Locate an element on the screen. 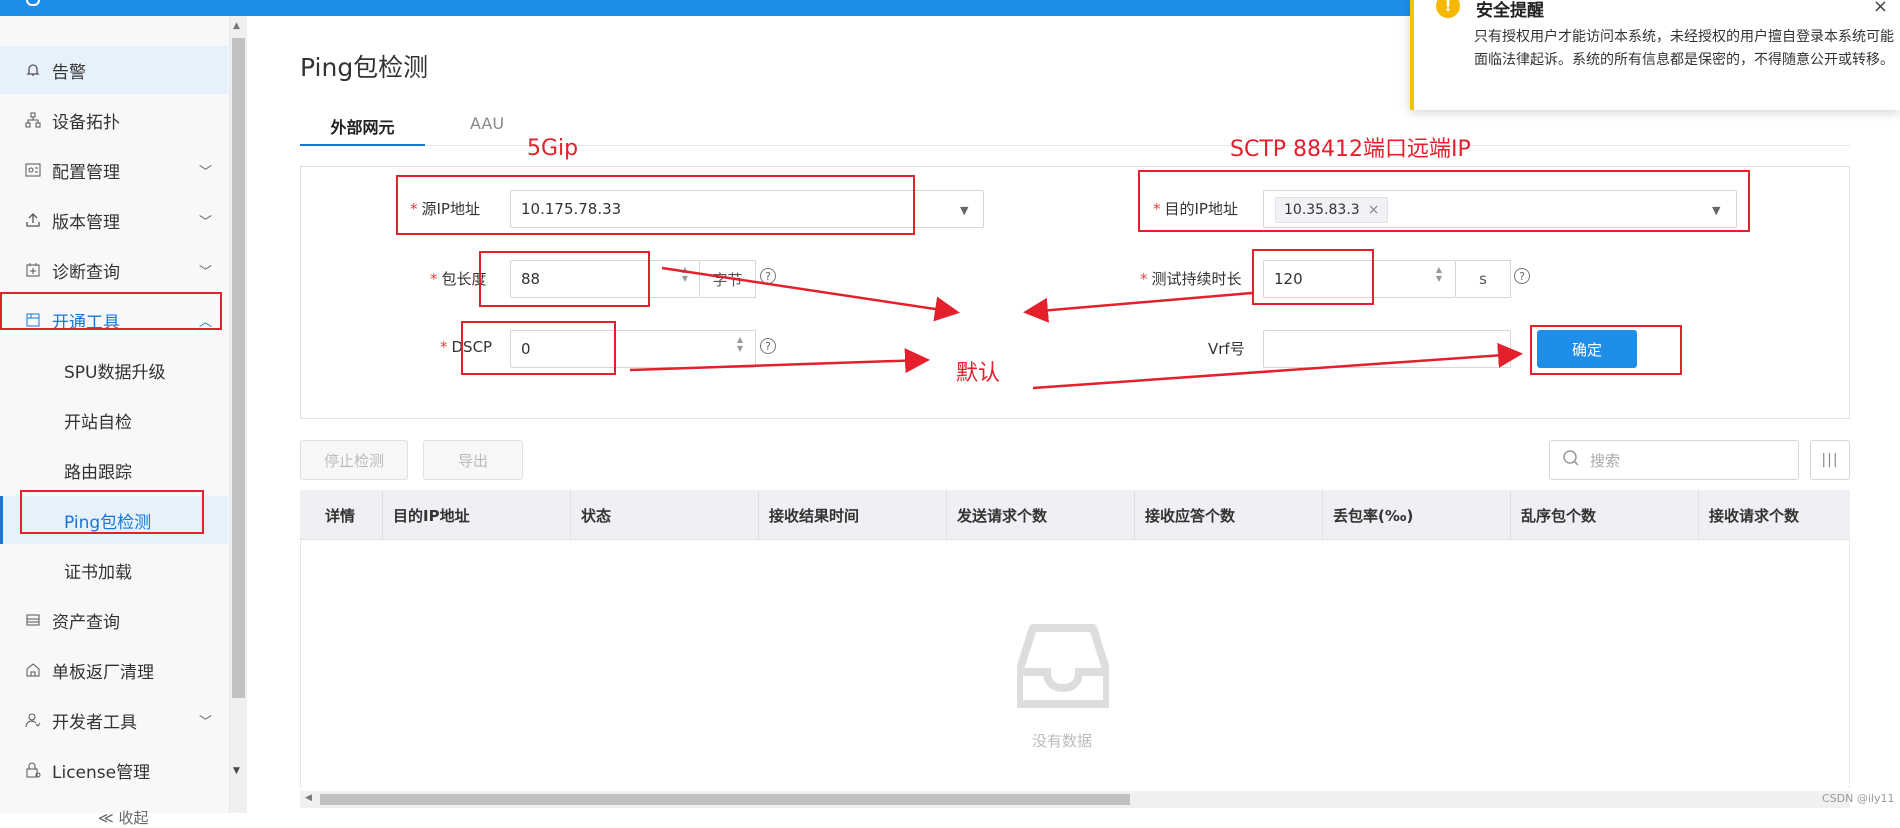 This screenshot has width=1900, height=828. stop-detect-button: 停止检测 is located at coordinates (354, 460).